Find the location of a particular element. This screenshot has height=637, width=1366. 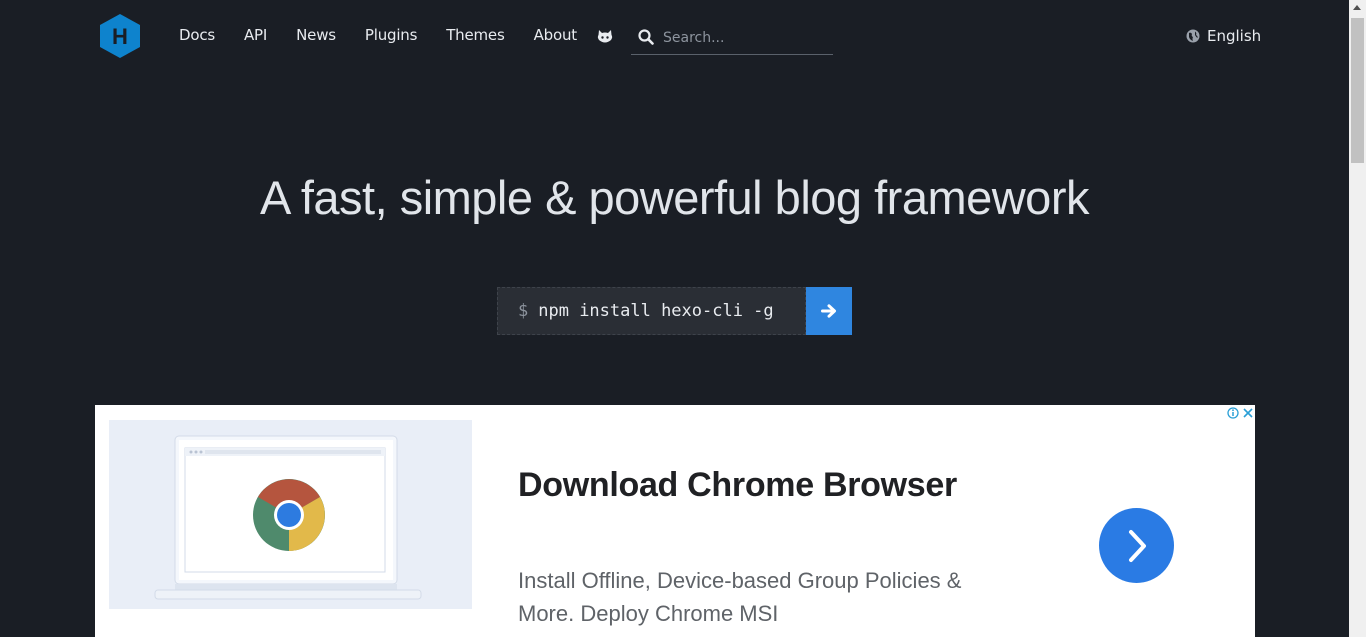

arrow-right-icon is located at coordinates (828, 311).